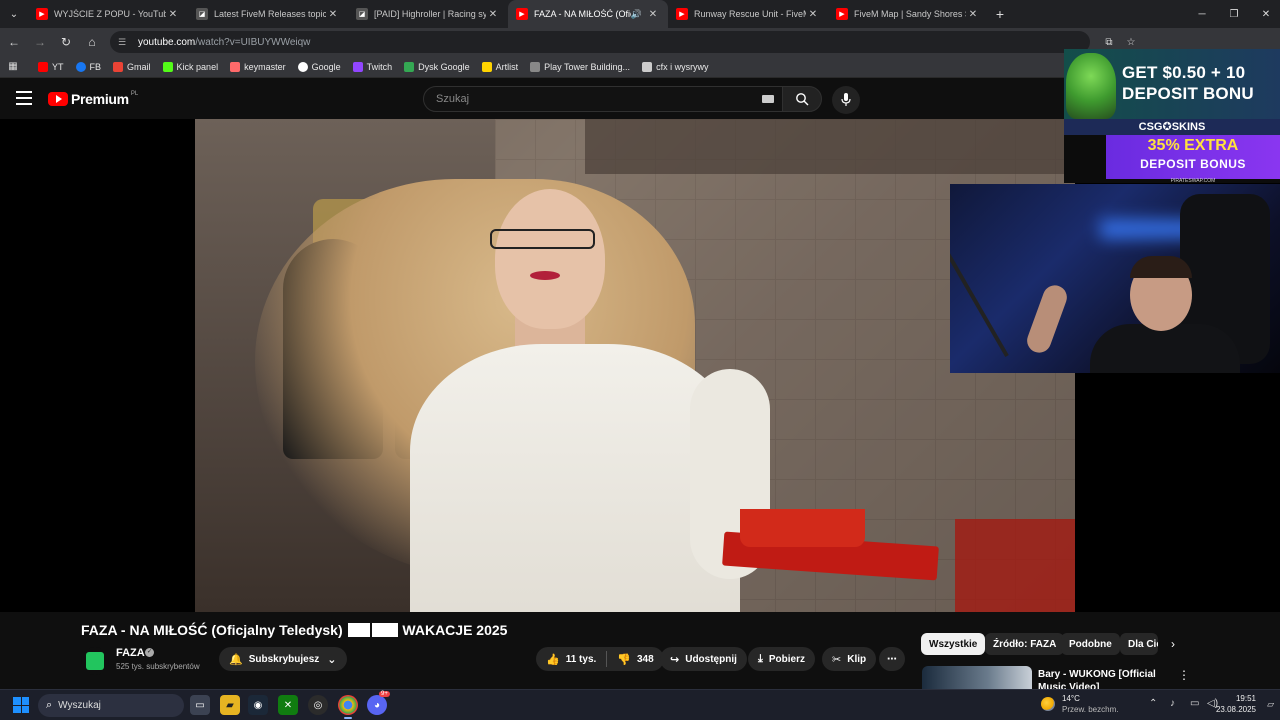  I want to click on bookmark-twitch: Twitch, so click(372, 66).